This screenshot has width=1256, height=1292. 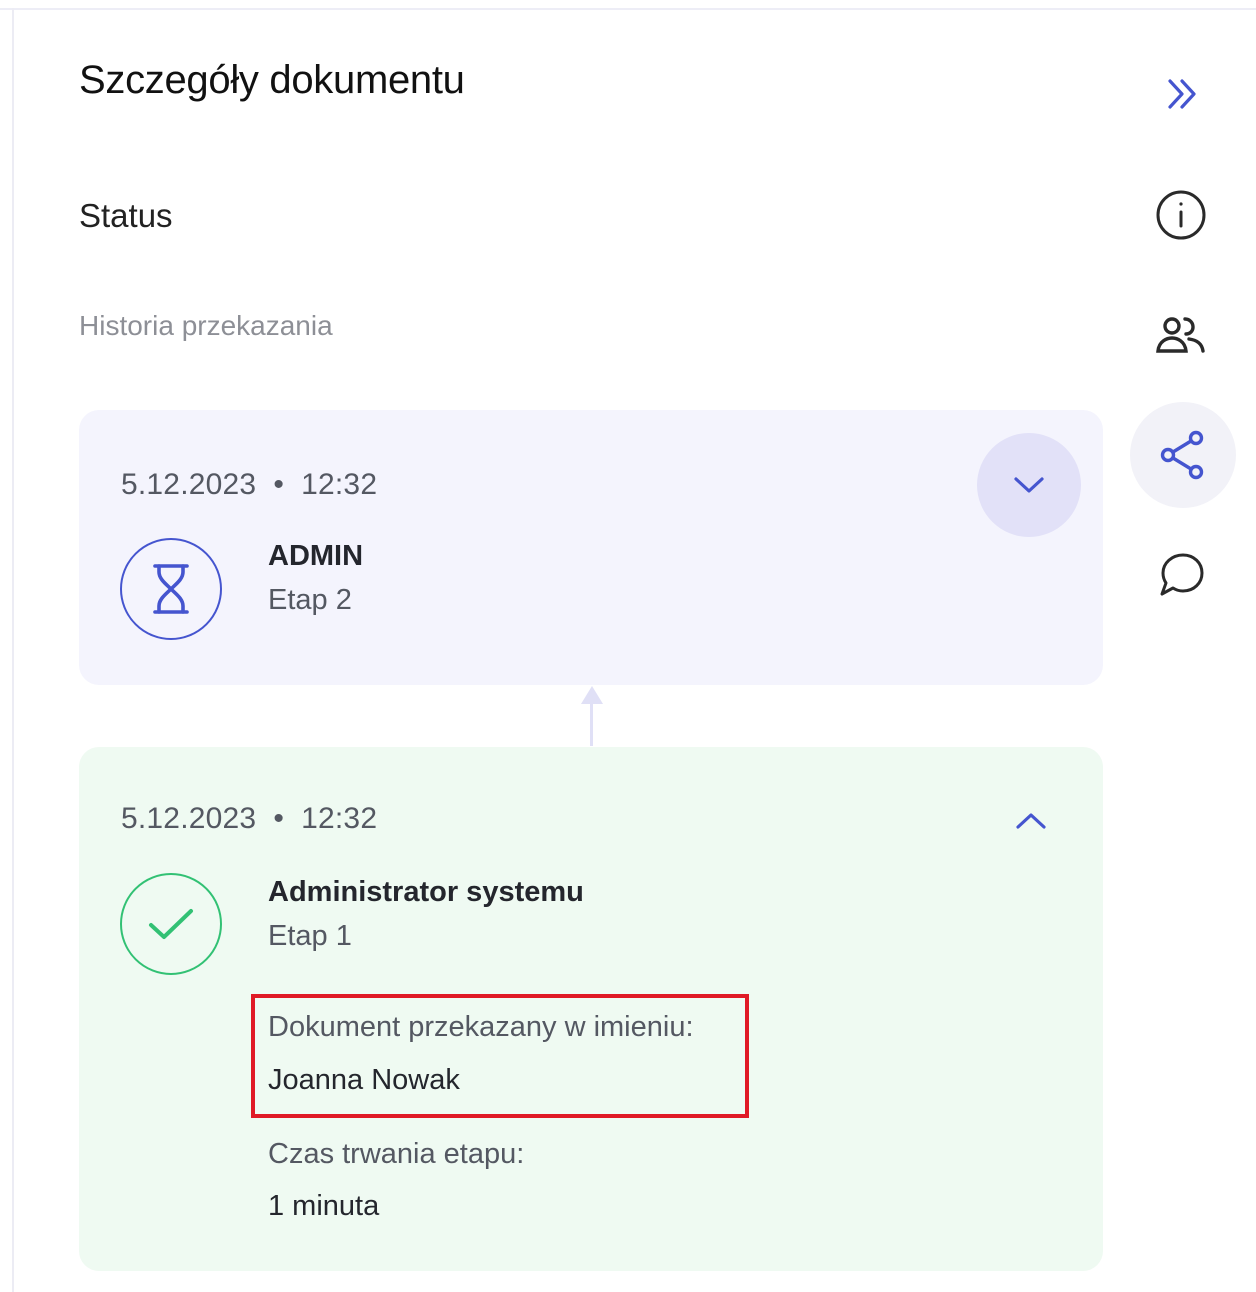 I want to click on chevron-down-icon, so click(x=1029, y=485).